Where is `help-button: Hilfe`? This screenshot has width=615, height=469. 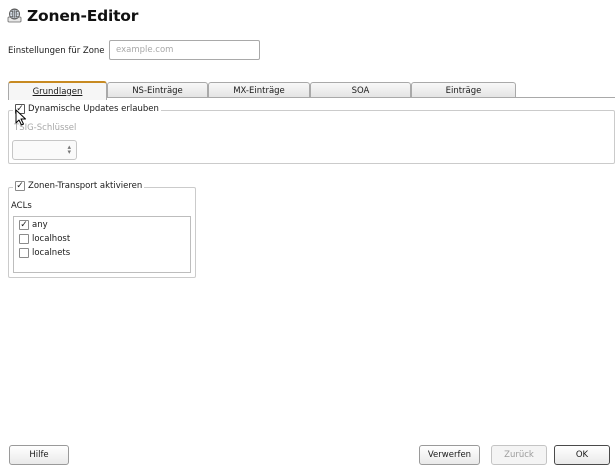 help-button: Hilfe is located at coordinates (39, 455).